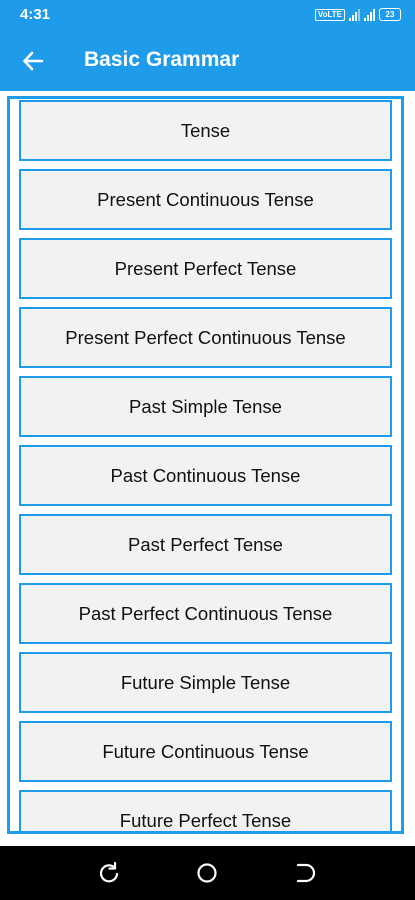 Image resolution: width=415 pixels, height=900 pixels. I want to click on list-item-tense: Tense, so click(205, 130).